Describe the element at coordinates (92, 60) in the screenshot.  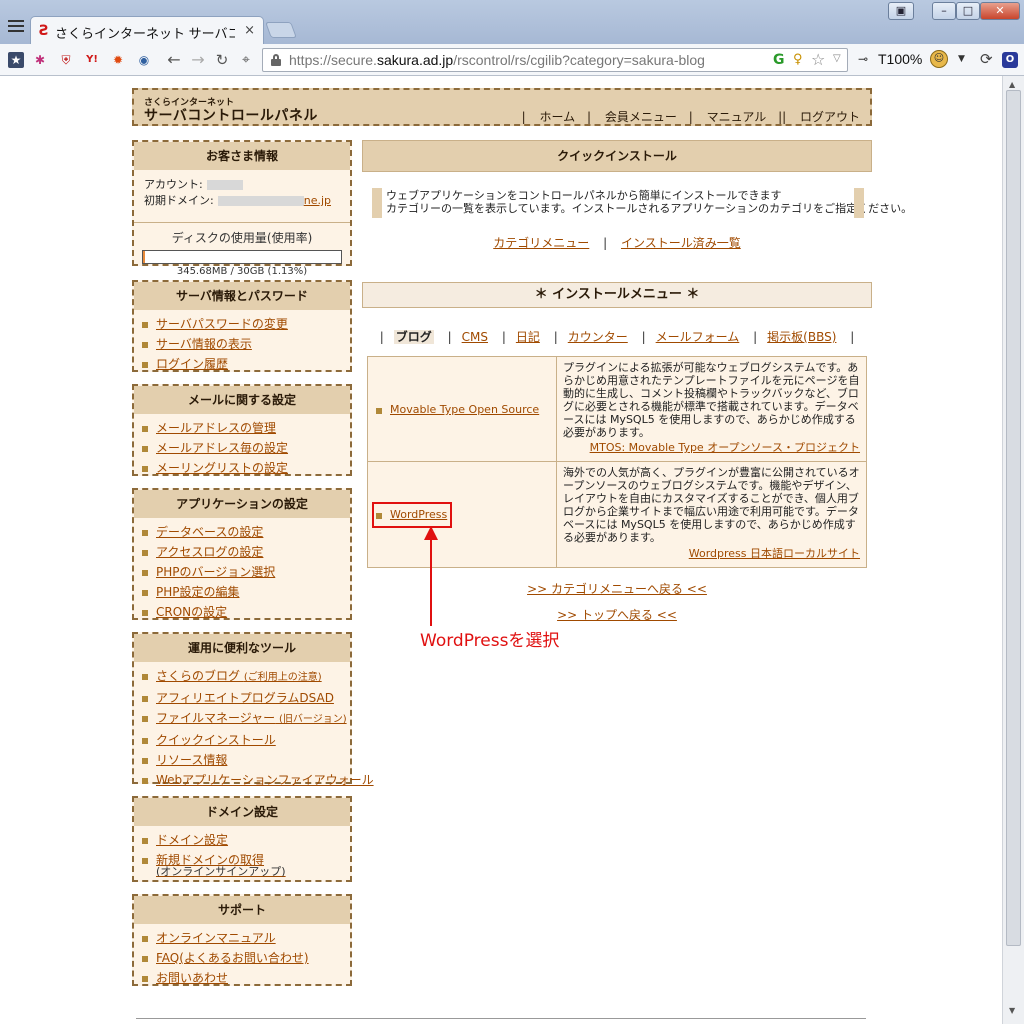
I see `yahoo-icon: Y!` at that location.